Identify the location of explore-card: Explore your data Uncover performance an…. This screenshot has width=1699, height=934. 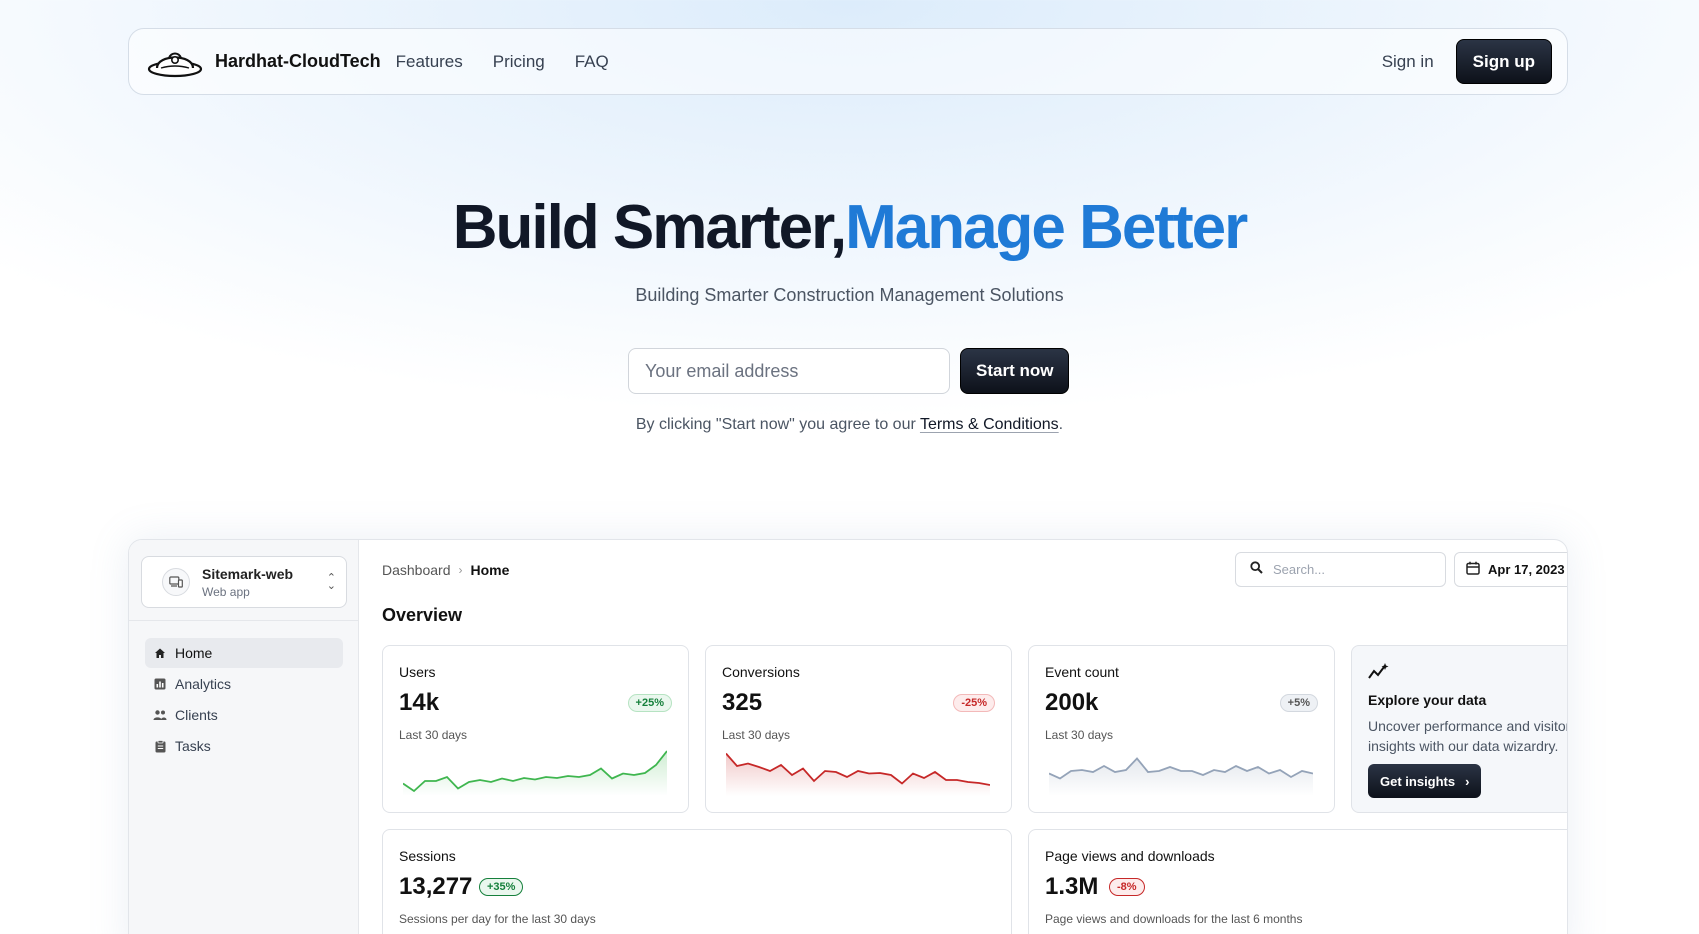
(1459, 729).